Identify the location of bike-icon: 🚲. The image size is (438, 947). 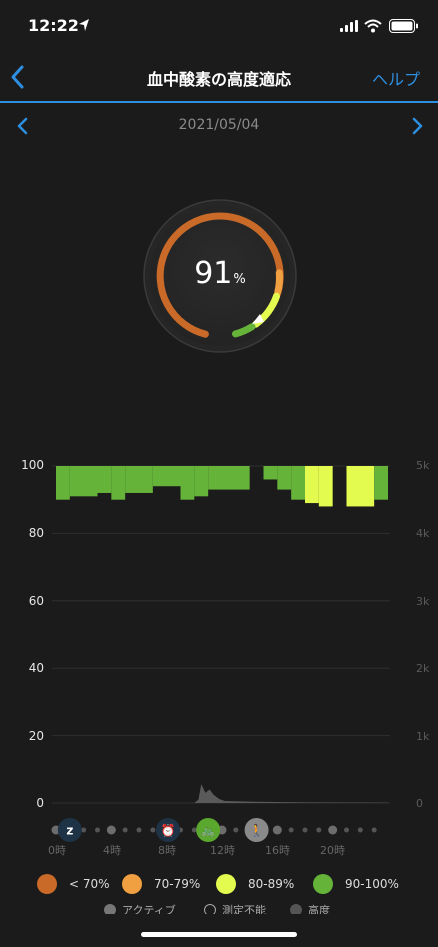
(208, 830).